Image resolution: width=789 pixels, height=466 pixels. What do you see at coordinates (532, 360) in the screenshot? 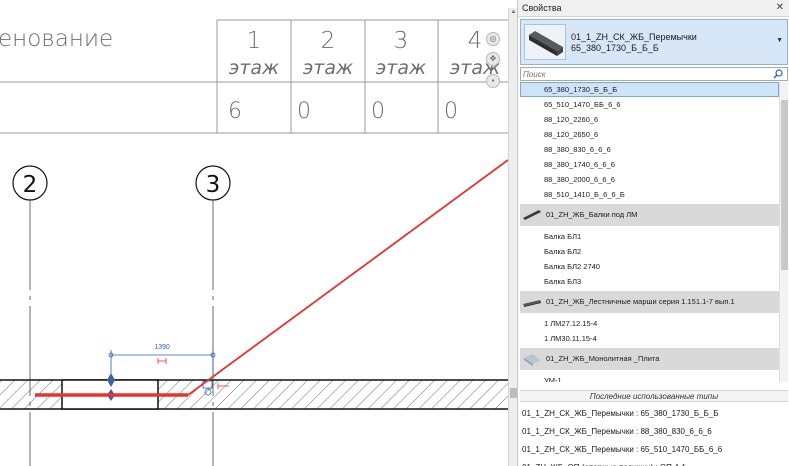
I see `slab-icon` at bounding box center [532, 360].